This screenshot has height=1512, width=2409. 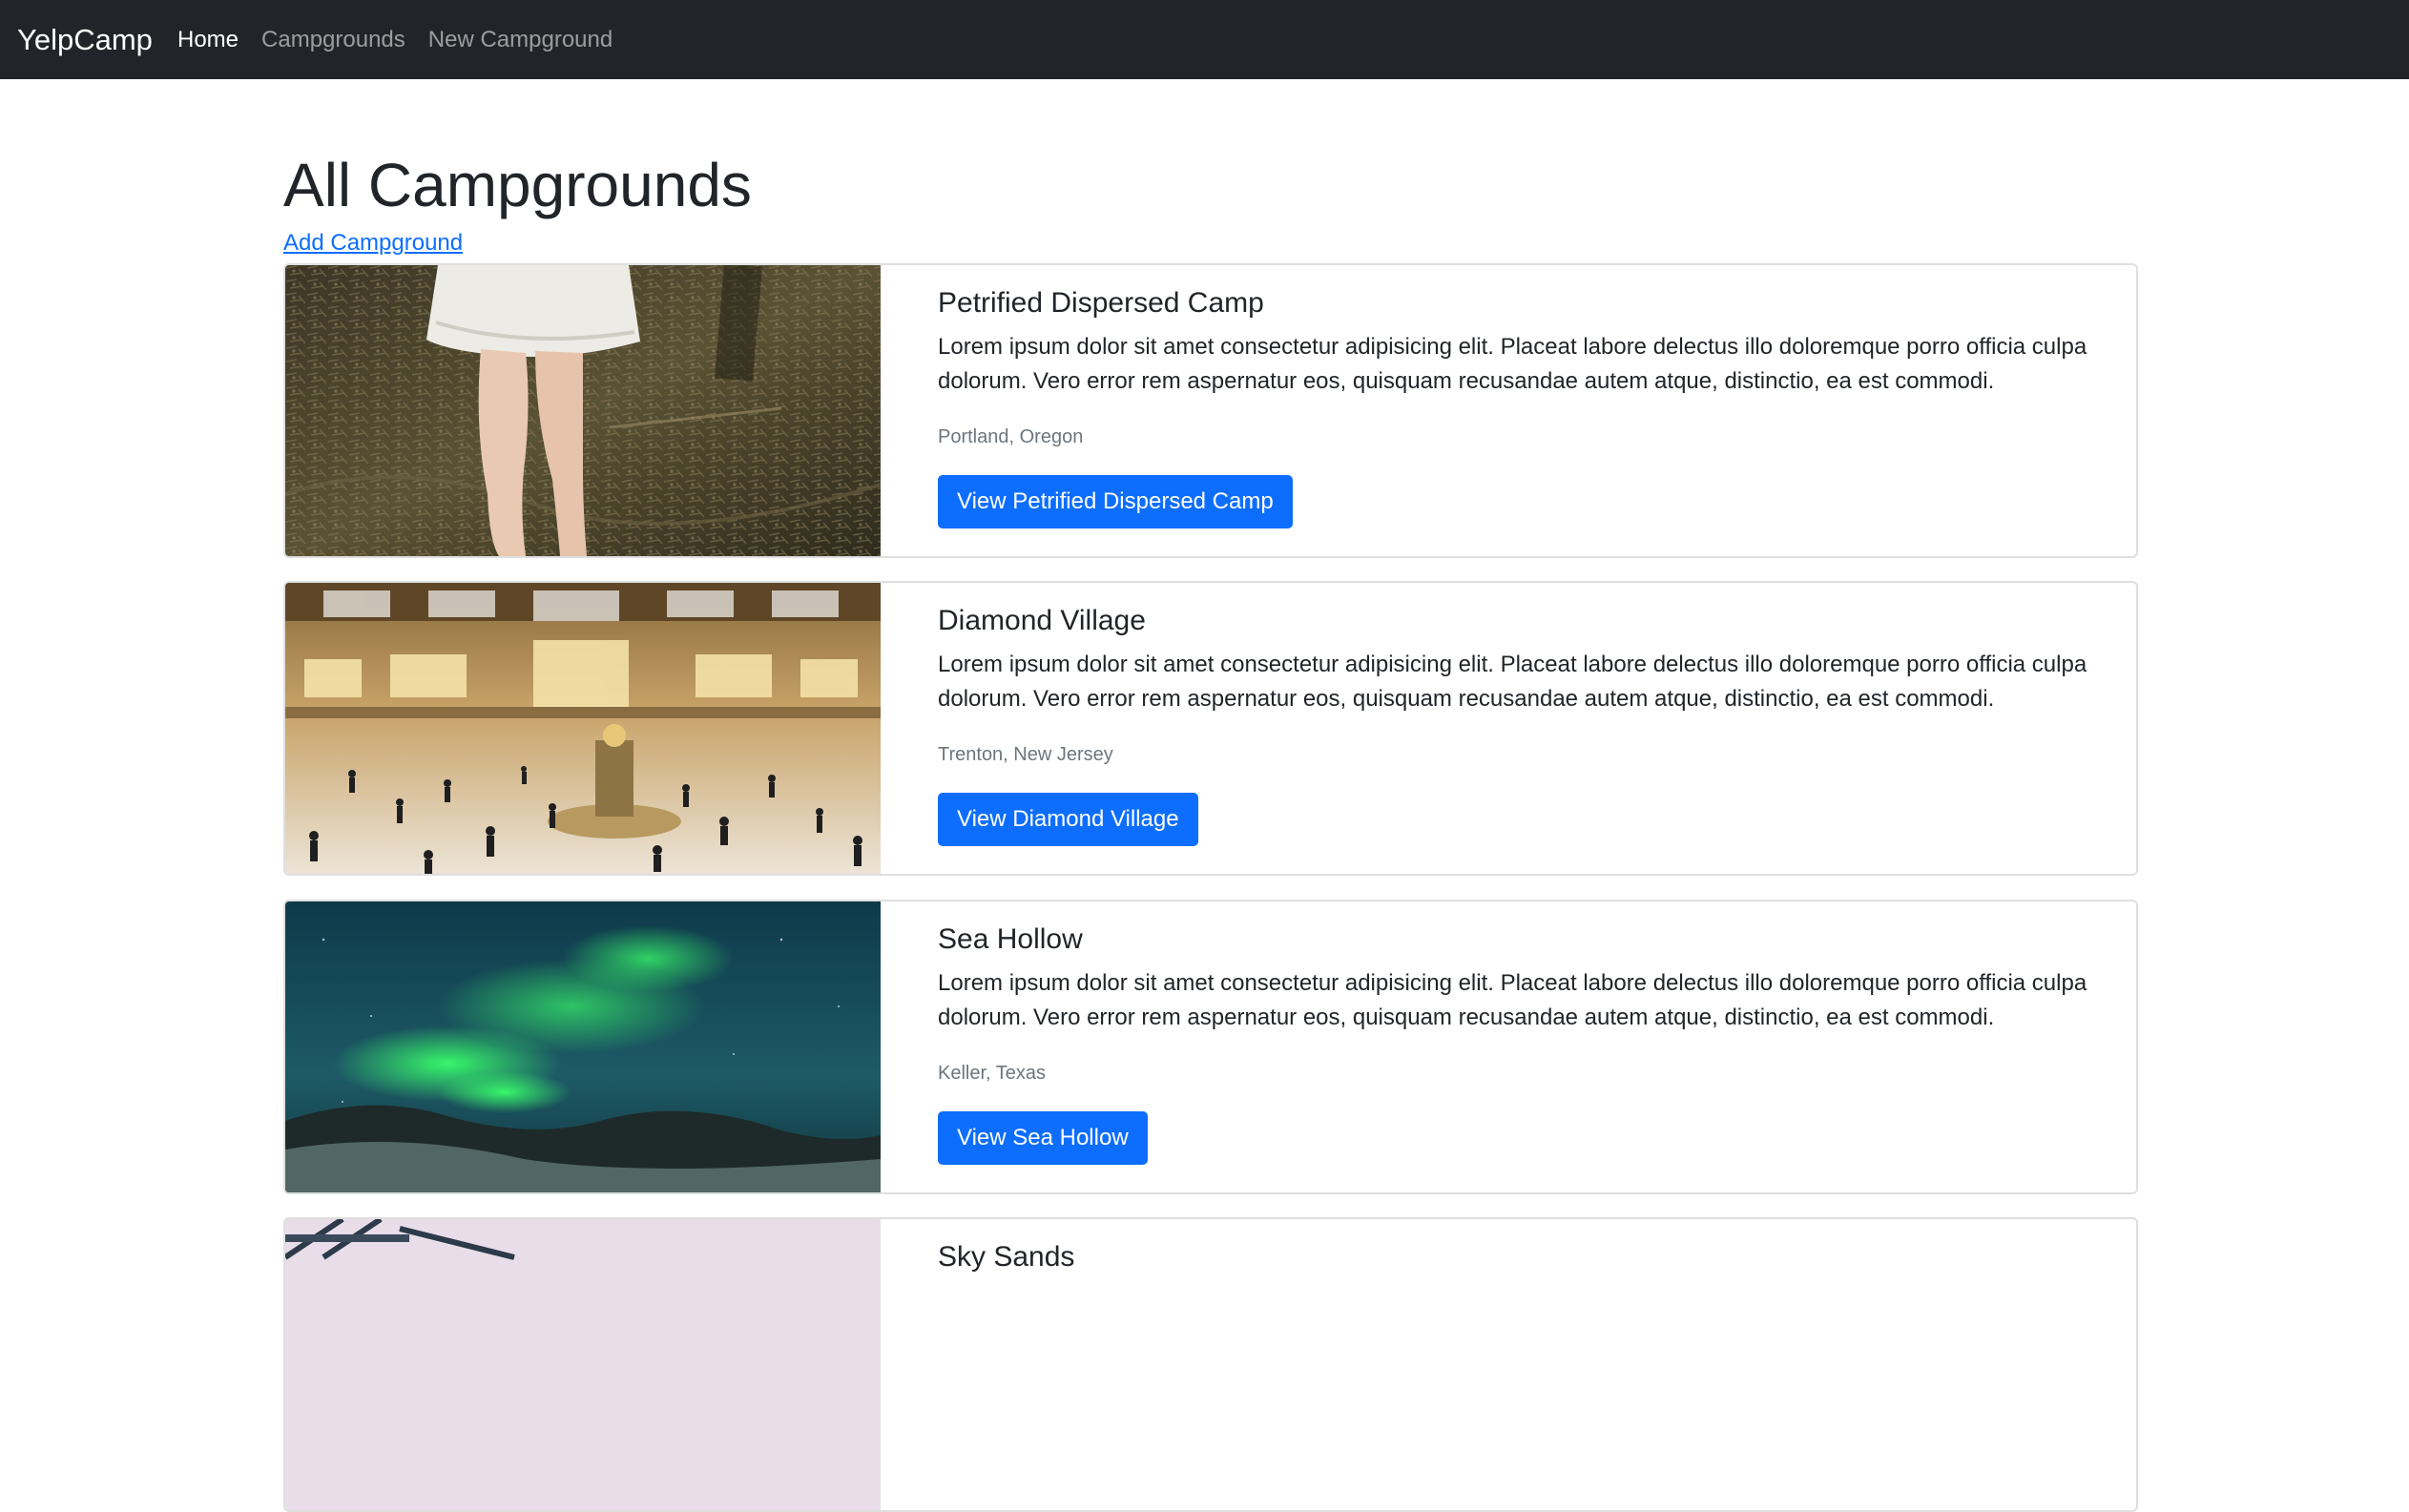 What do you see at coordinates (406, 40) in the screenshot?
I see `nav-links: Home Campgrounds New Campground` at bounding box center [406, 40].